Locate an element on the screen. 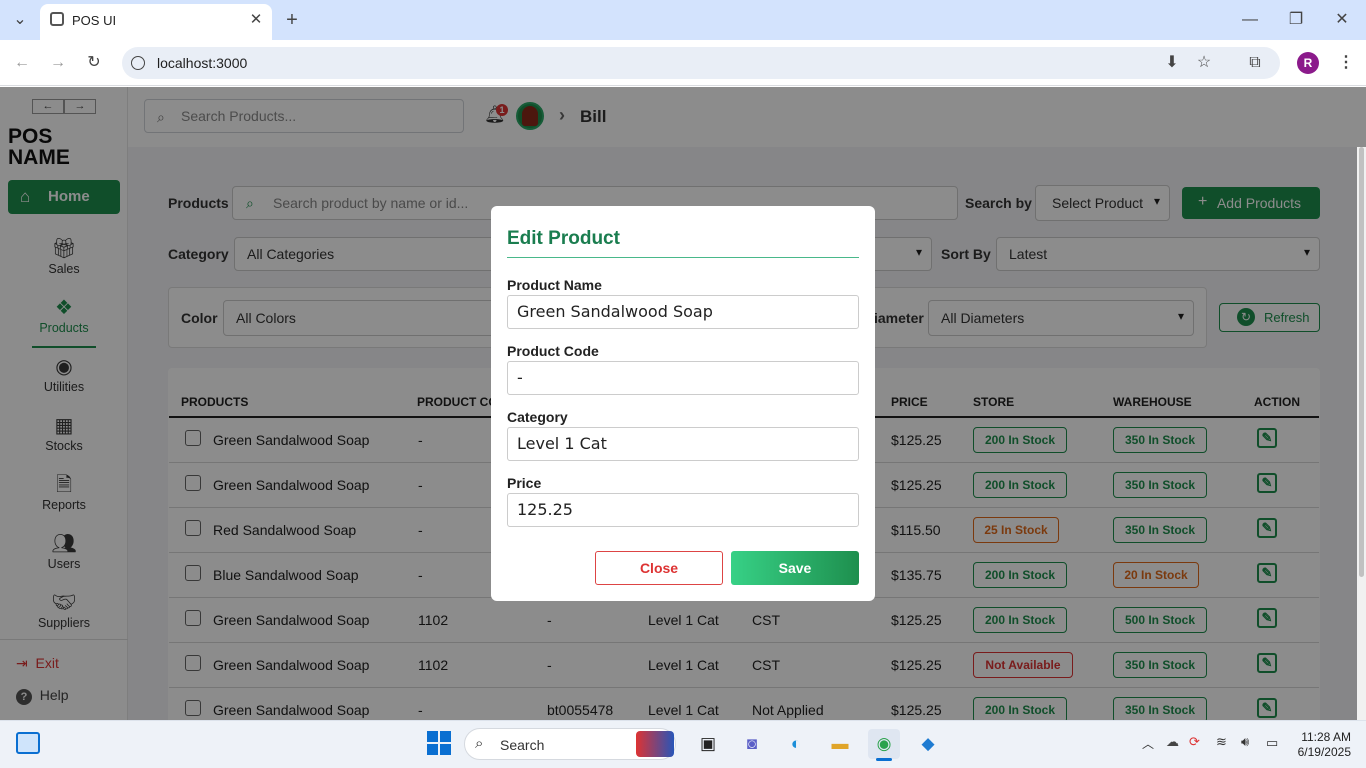  windows-taskbar is located at coordinates (683, 744).